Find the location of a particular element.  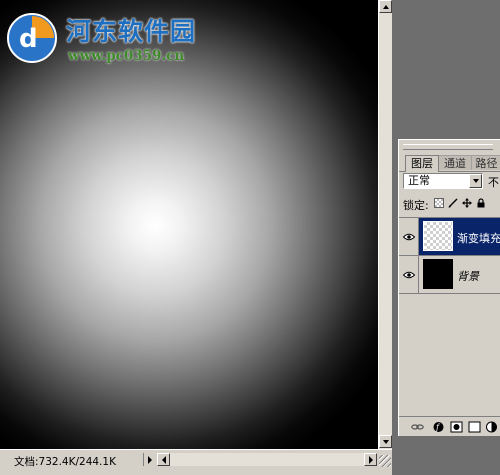

layers-panel: 图层 通道 路径 正常 不 锁定: 渐变填充 背景 f is located at coordinates (449, 287).